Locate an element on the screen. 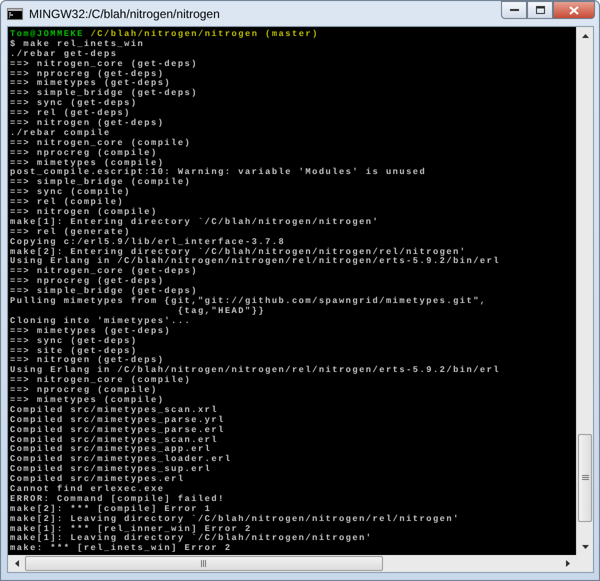  terminal-line: {tag,"HEAD"}} is located at coordinates (221, 311).